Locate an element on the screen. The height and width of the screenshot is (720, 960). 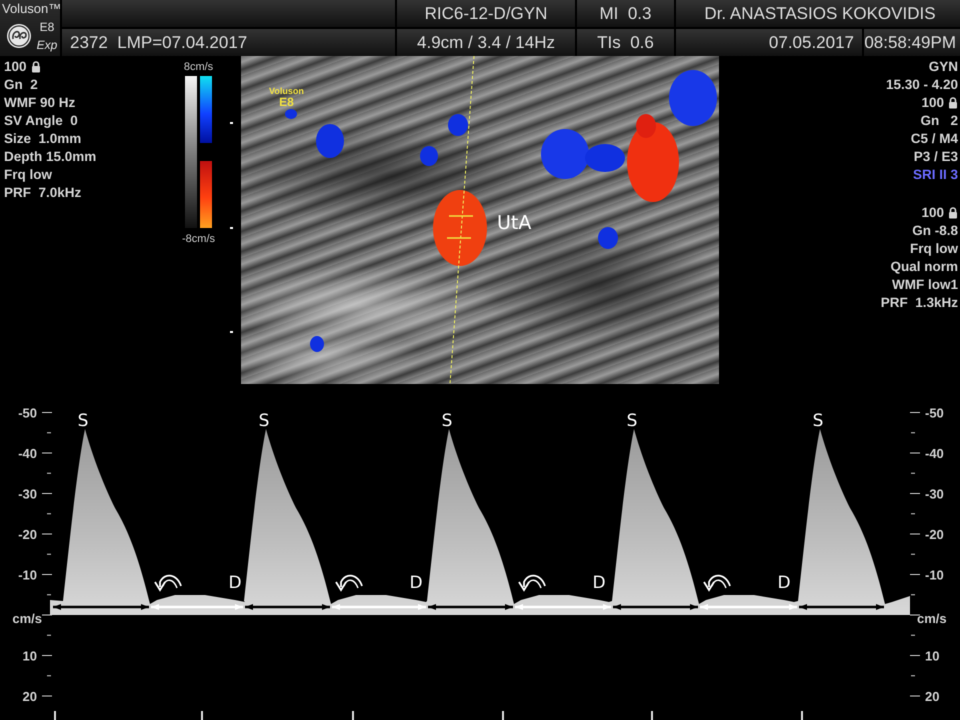
parameter-text: Size 1.0mm is located at coordinates (43, 139).